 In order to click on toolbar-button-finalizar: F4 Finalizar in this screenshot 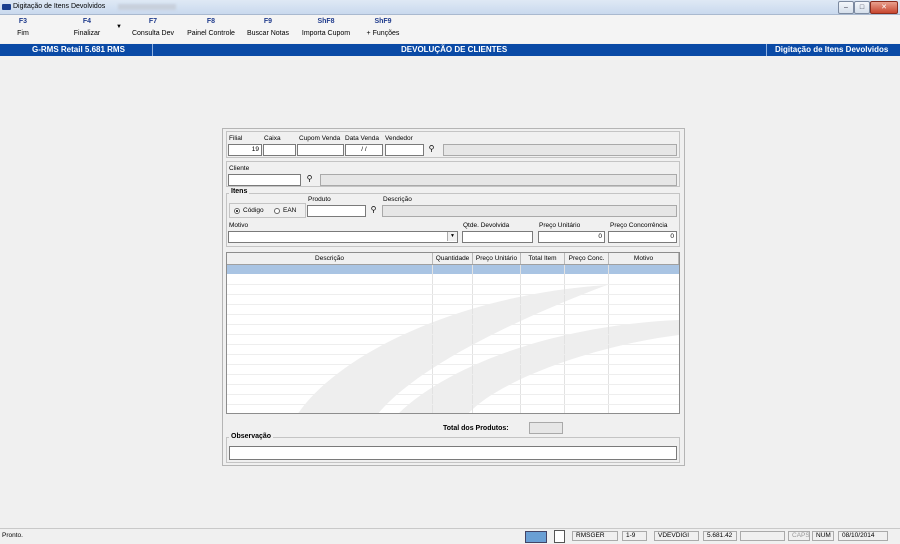, I will do `click(87, 27)`.